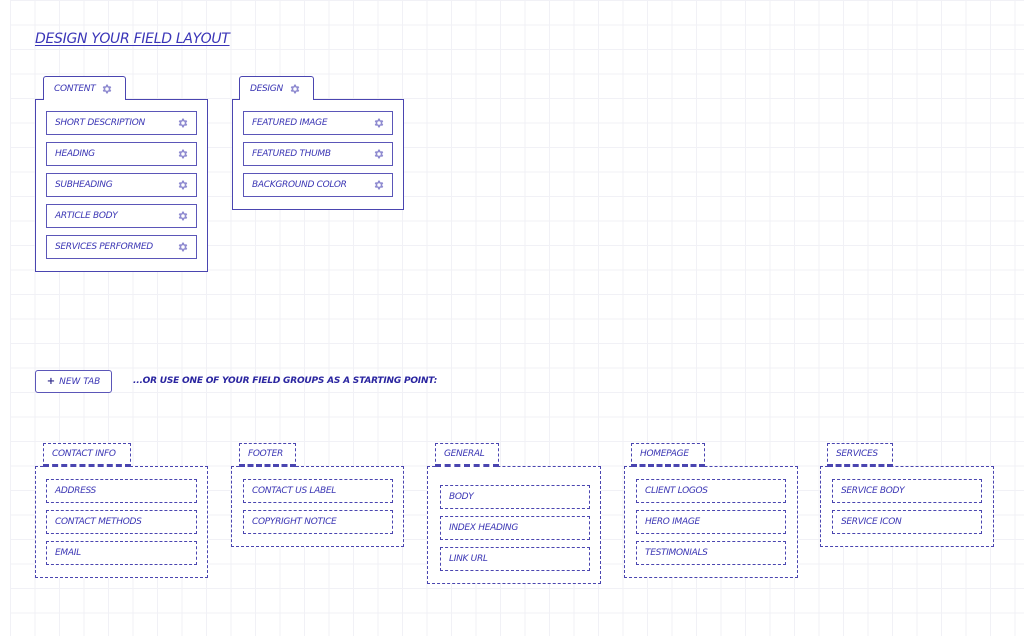  Describe the element at coordinates (291, 154) in the screenshot. I see `field-label: FEATURED THUMB` at that location.